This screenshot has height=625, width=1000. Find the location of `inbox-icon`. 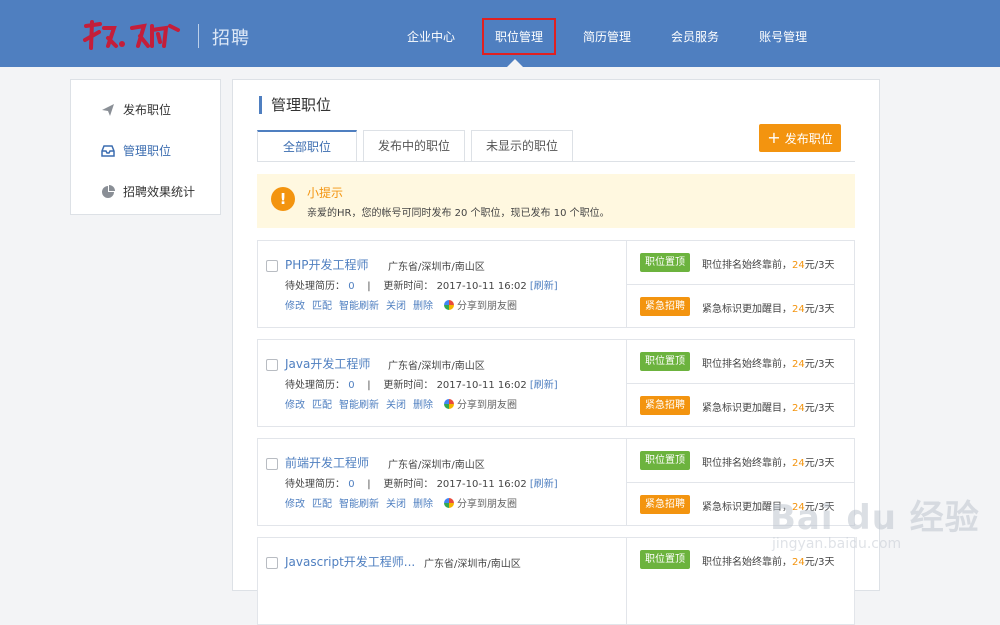

inbox-icon is located at coordinates (108, 150).